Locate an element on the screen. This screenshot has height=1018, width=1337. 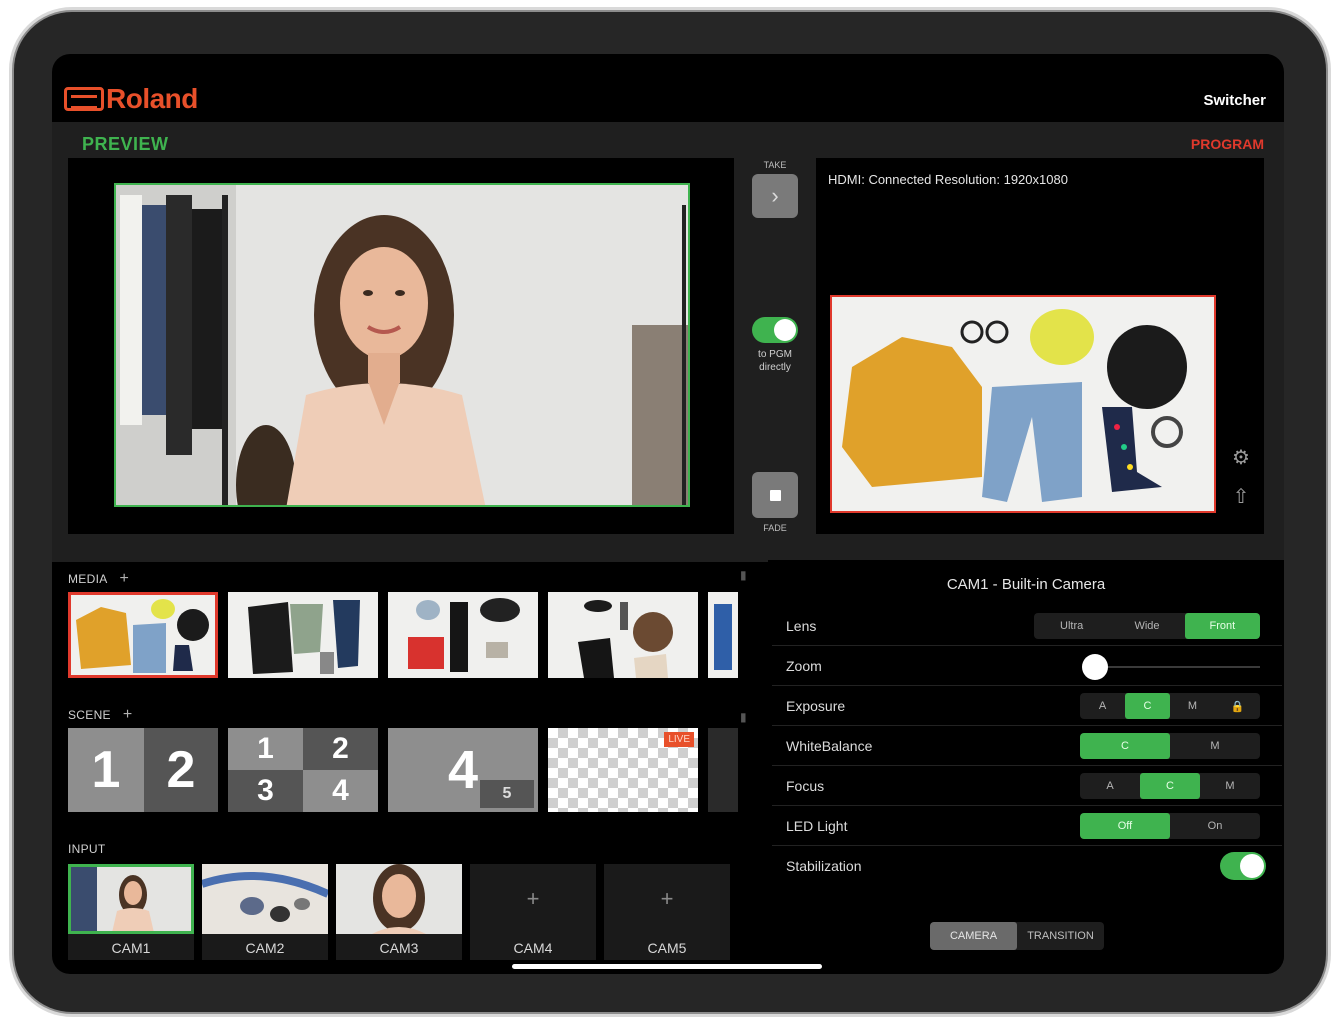
scene-layout-pip: 4 5 is located at coordinates (463, 770).